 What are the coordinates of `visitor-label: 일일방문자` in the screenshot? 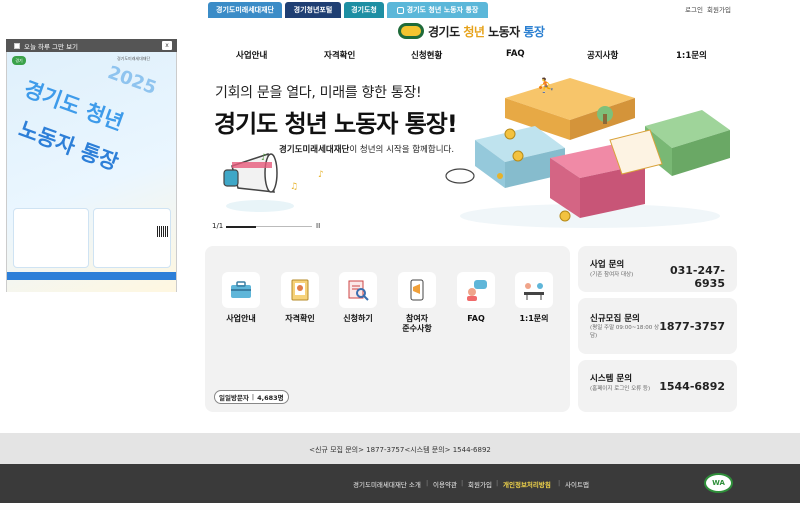 It's located at (234, 398).